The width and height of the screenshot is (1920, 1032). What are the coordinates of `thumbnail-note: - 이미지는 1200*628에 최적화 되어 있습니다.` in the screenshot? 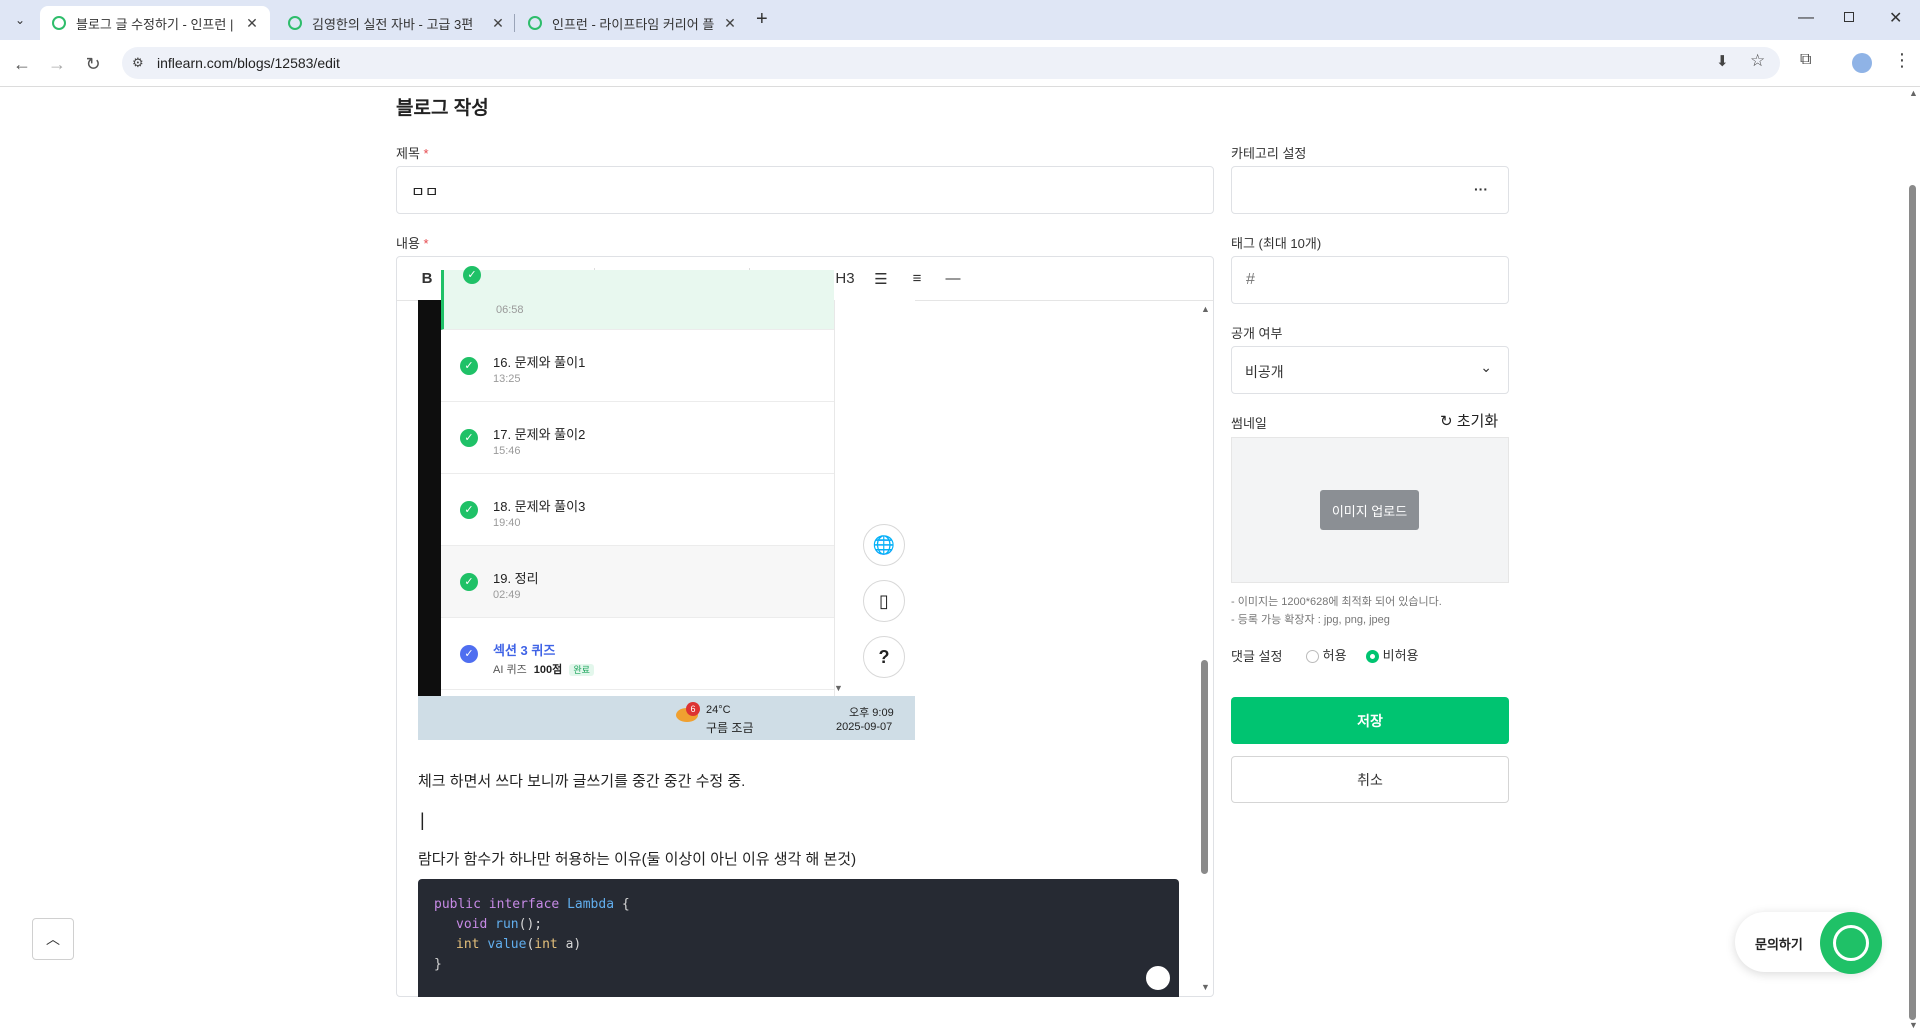 It's located at (1336, 602).